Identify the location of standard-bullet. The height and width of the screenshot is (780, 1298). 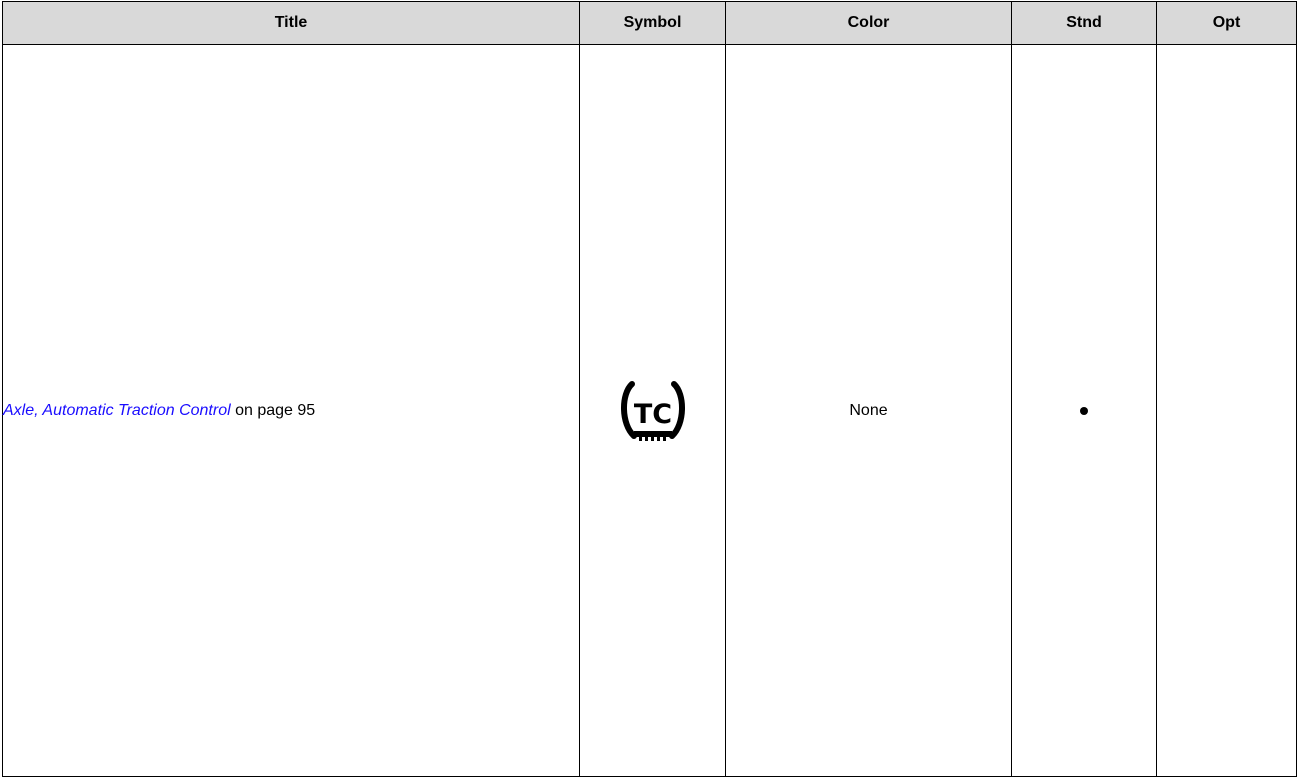
(1084, 411).